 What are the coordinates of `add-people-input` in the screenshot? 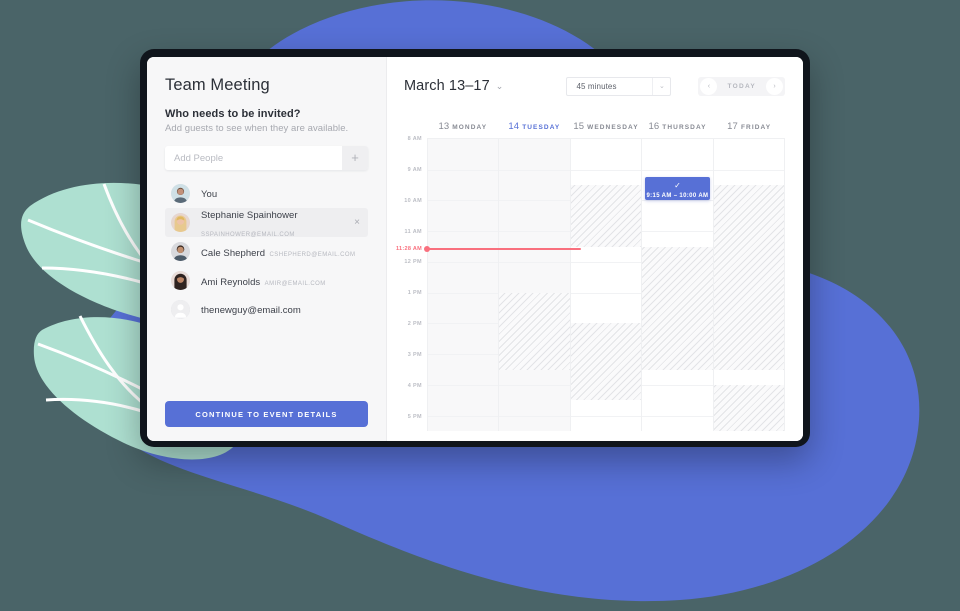 It's located at (253, 158).